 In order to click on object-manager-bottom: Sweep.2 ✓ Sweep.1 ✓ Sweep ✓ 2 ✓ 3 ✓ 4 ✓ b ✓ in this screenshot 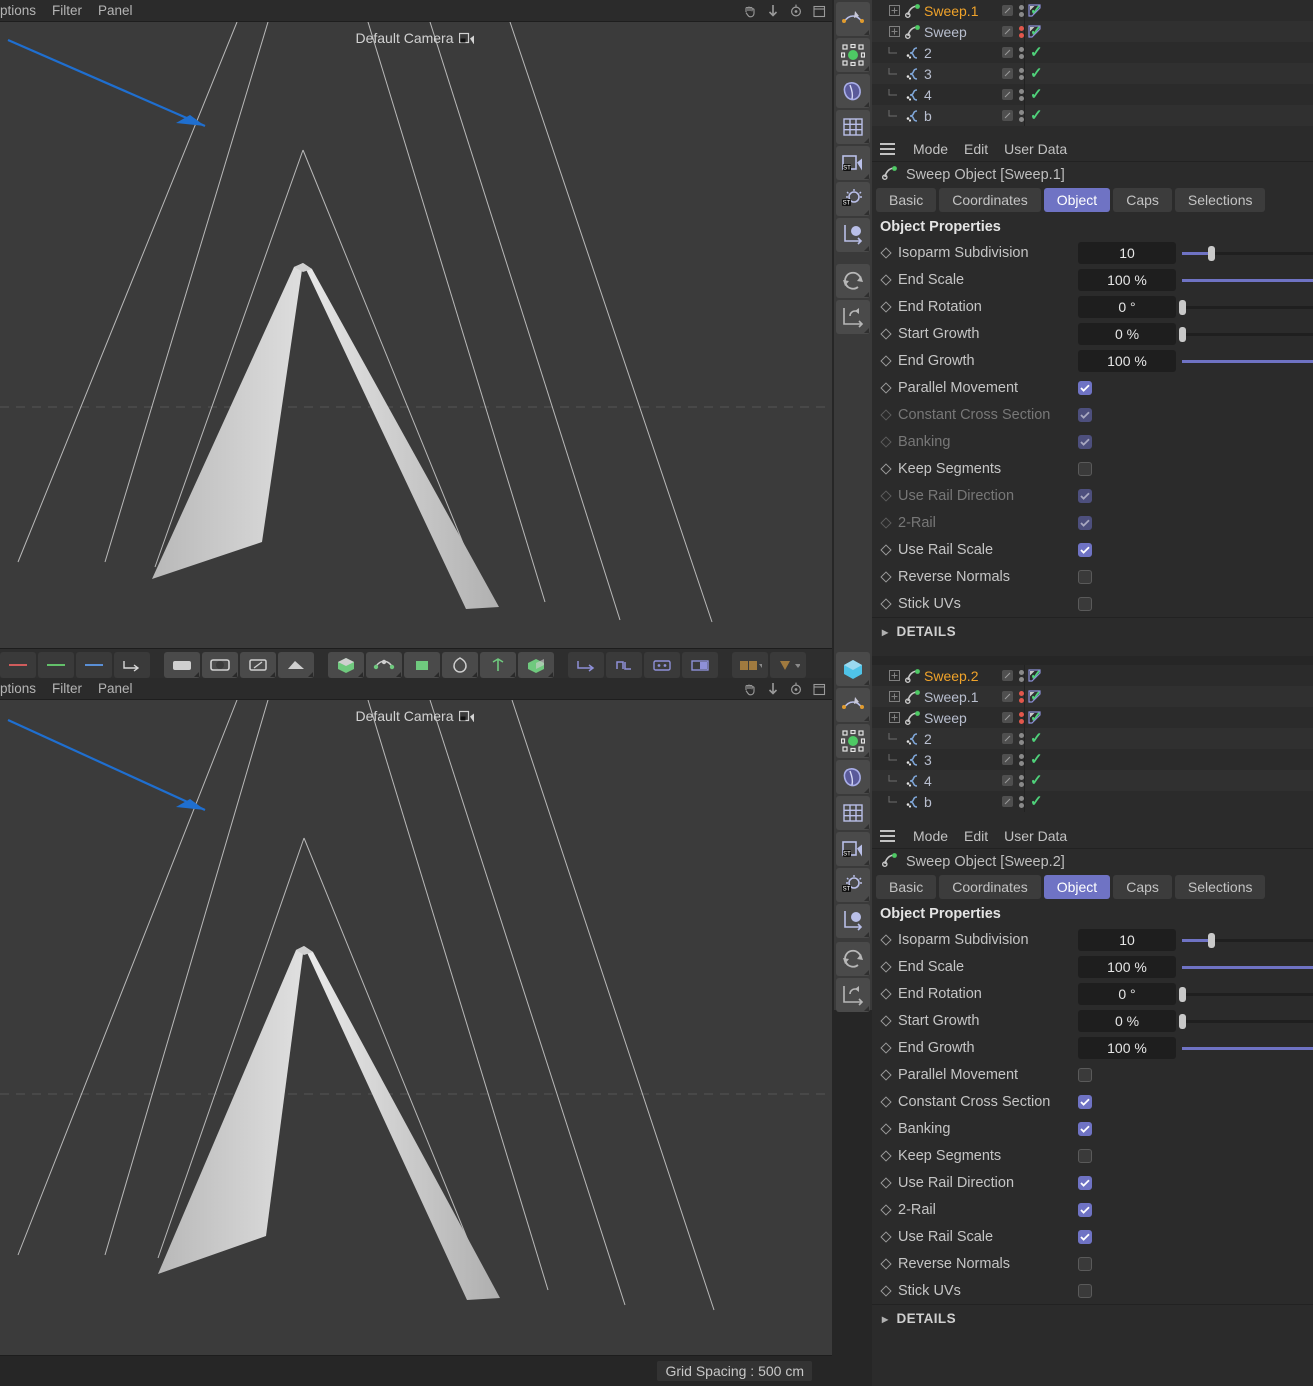, I will do `click(1092, 744)`.